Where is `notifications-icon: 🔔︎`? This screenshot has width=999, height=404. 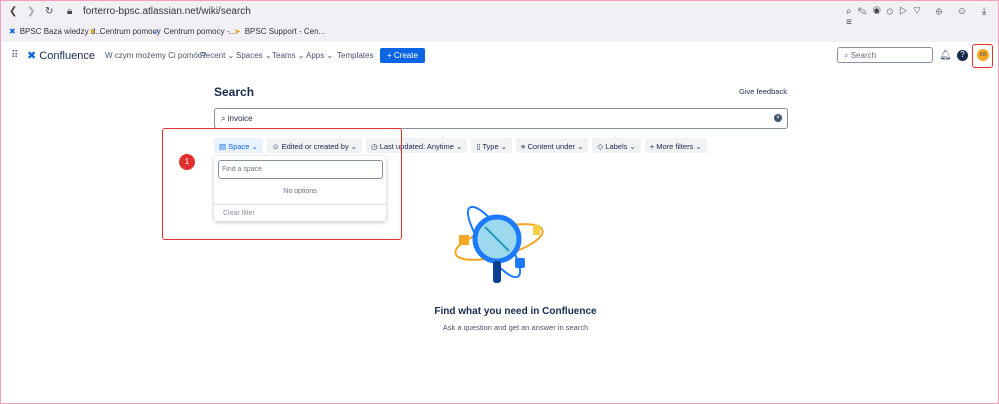 notifications-icon: 🔔︎ is located at coordinates (945, 55).